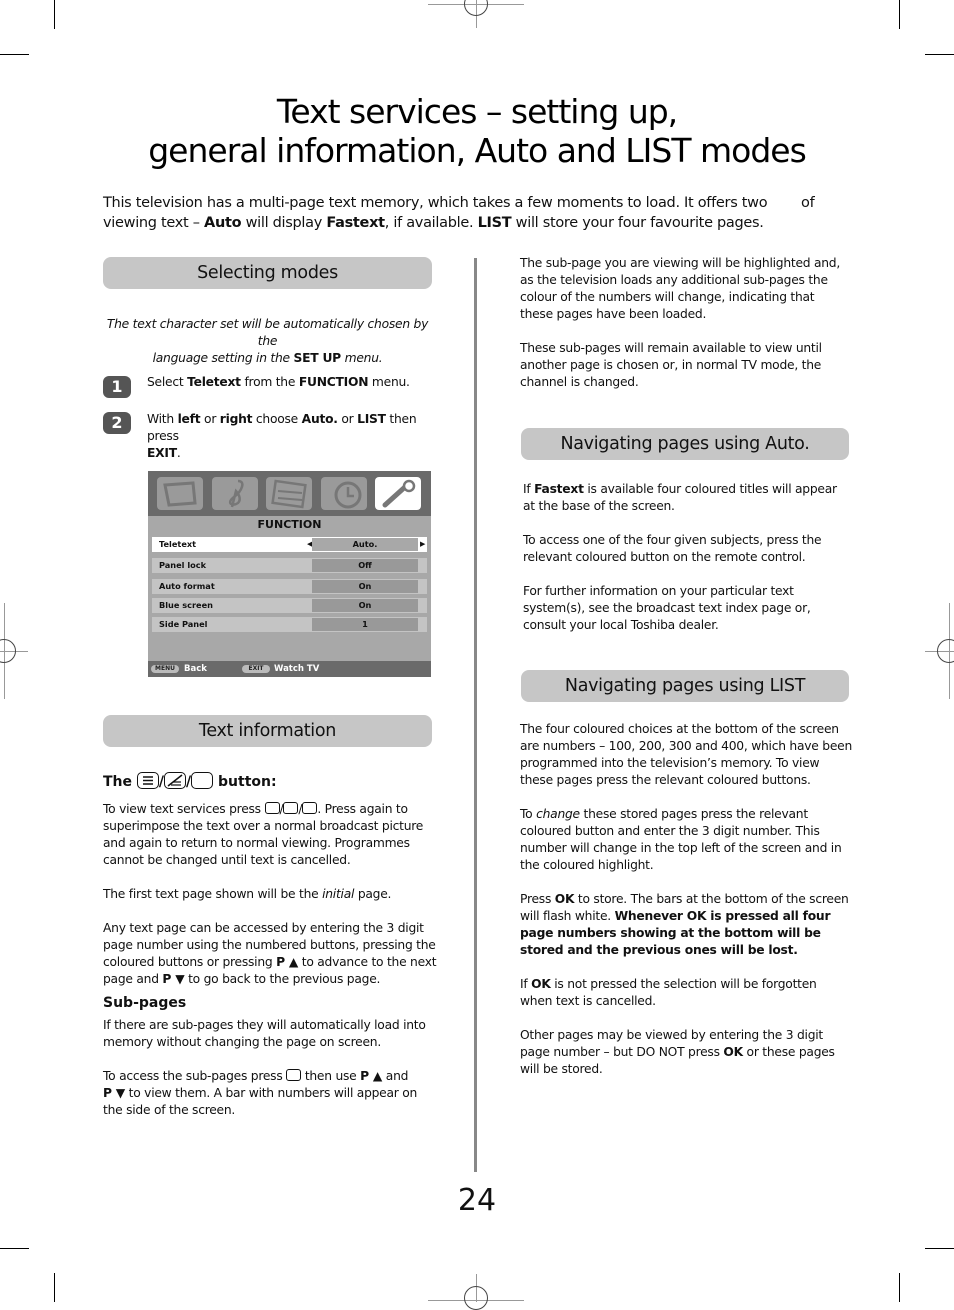  I want to click on menu-row-label: Panel lock, so click(183, 565).